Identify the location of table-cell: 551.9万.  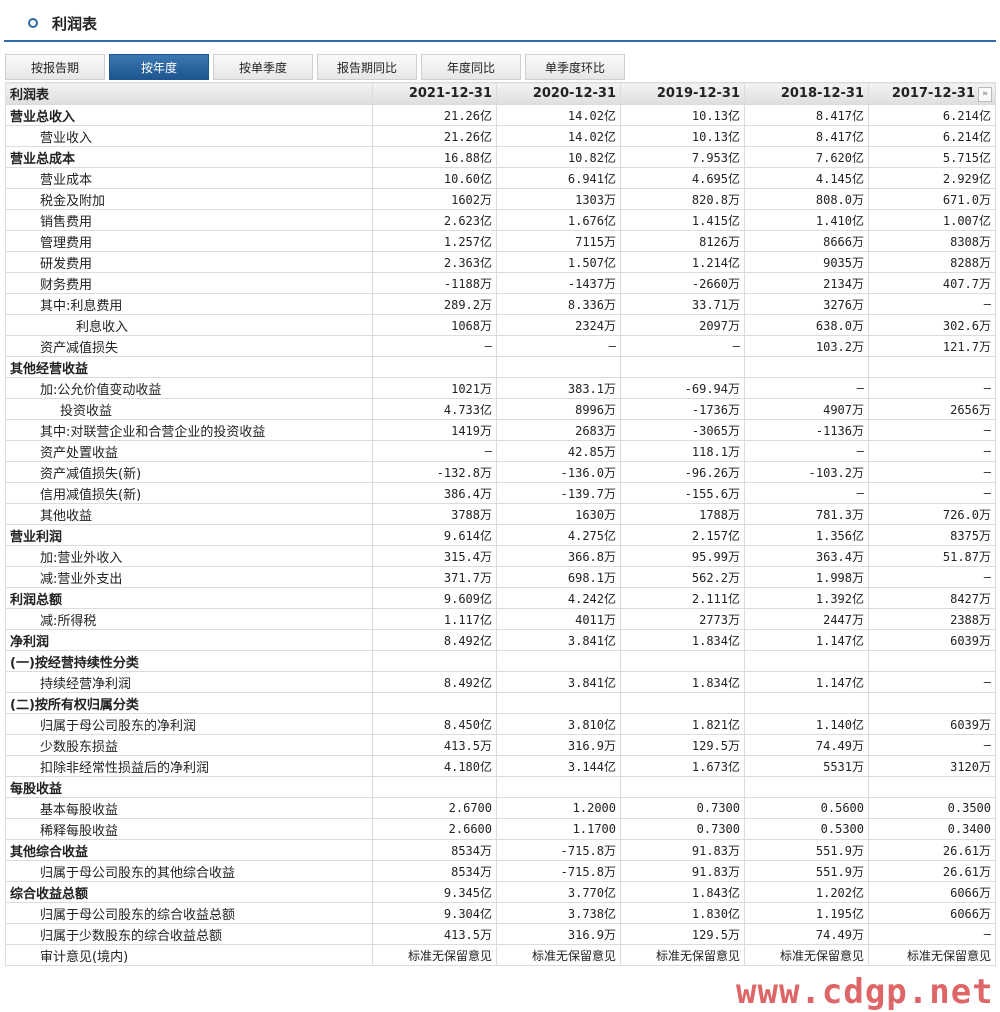
(806, 871).